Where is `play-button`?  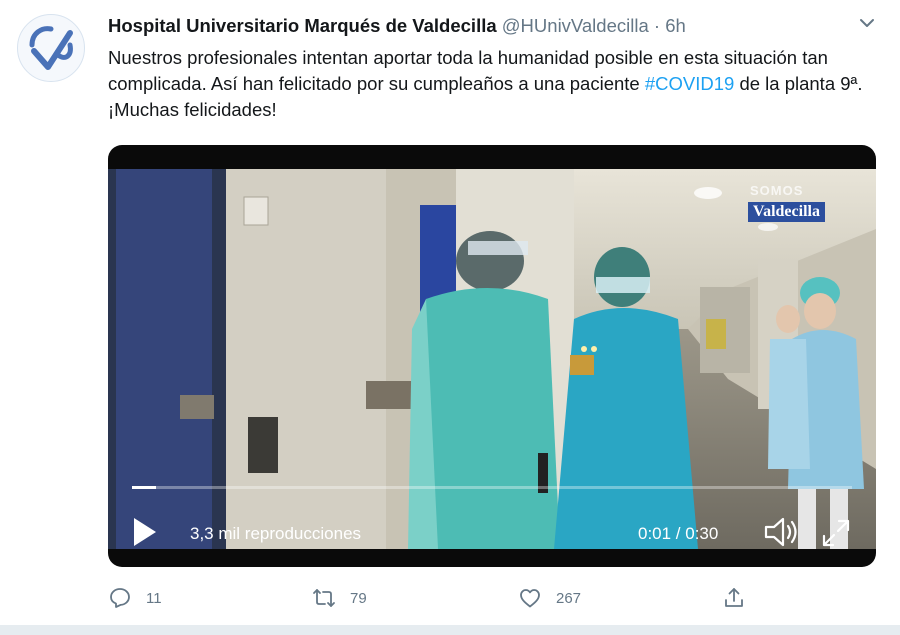 play-button is located at coordinates (145, 532).